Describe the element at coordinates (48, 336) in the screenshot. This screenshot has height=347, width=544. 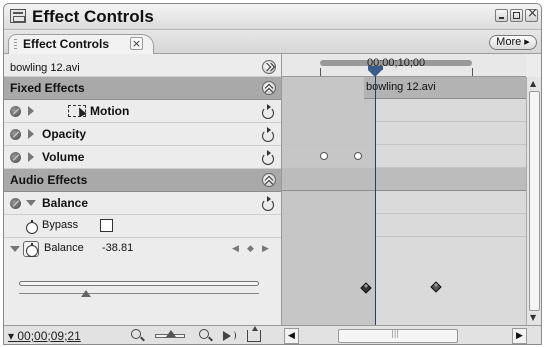
I see `timecode-value: 00;00;09;21` at that location.